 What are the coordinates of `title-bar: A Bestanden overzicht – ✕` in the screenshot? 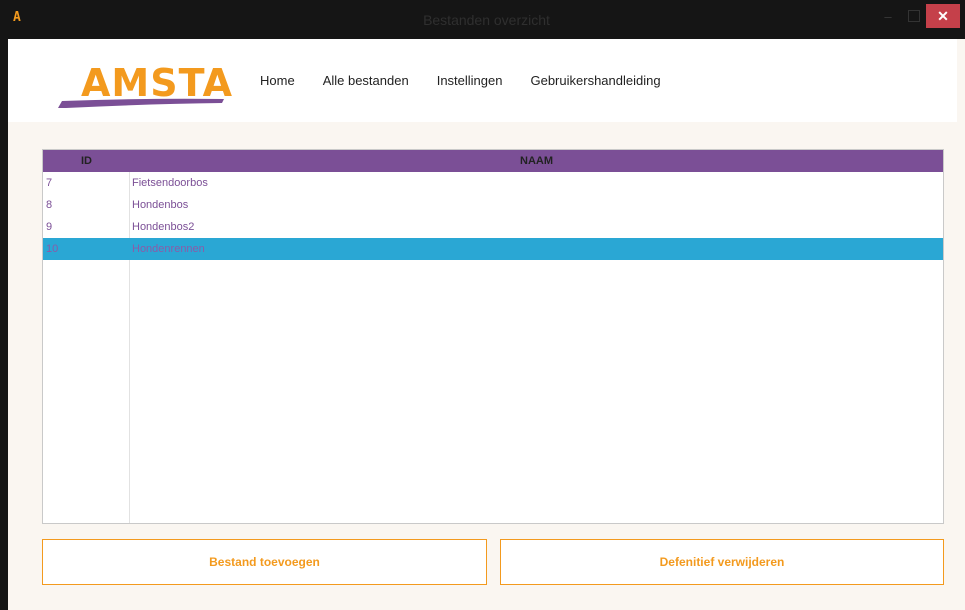 It's located at (486, 19).